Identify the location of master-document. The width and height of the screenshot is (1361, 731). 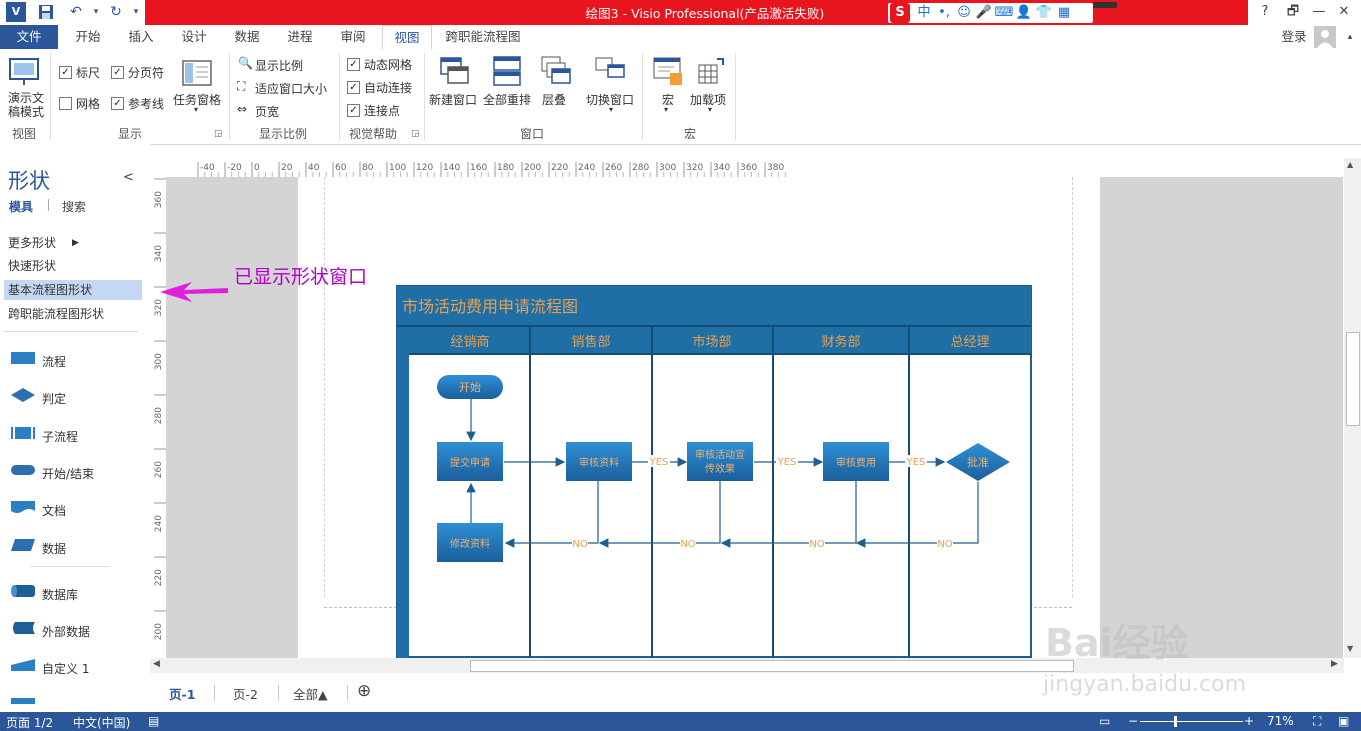
(23, 510).